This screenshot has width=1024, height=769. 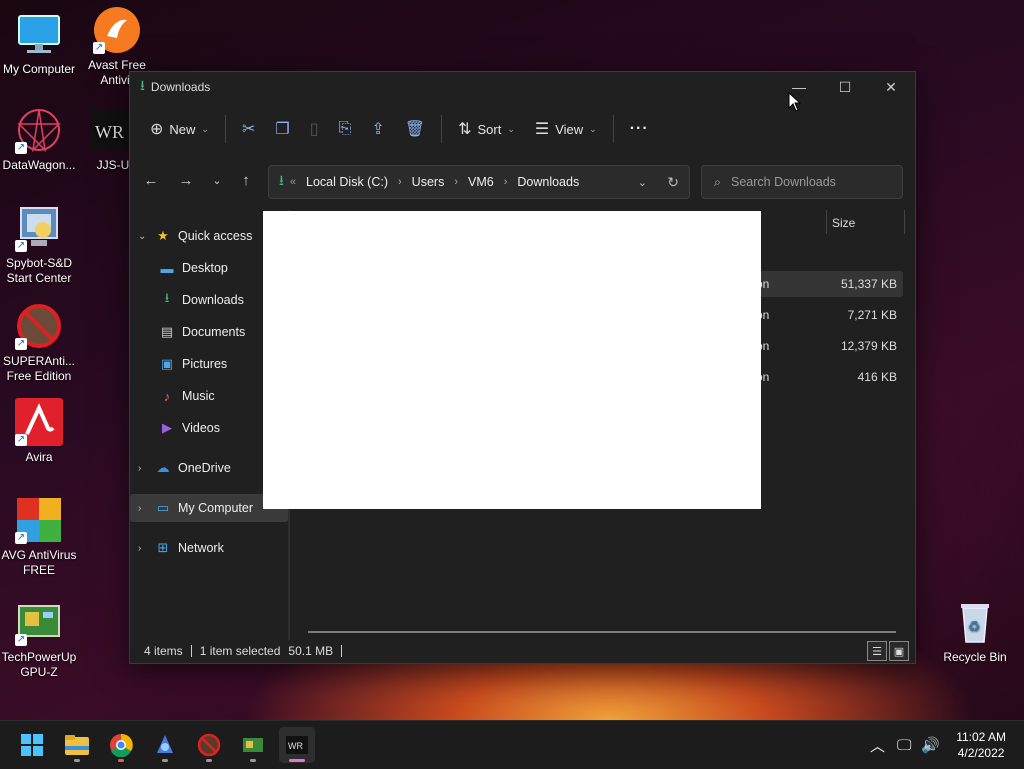 I want to click on desktop-icon-label: JJS-U, so click(x=113, y=165).